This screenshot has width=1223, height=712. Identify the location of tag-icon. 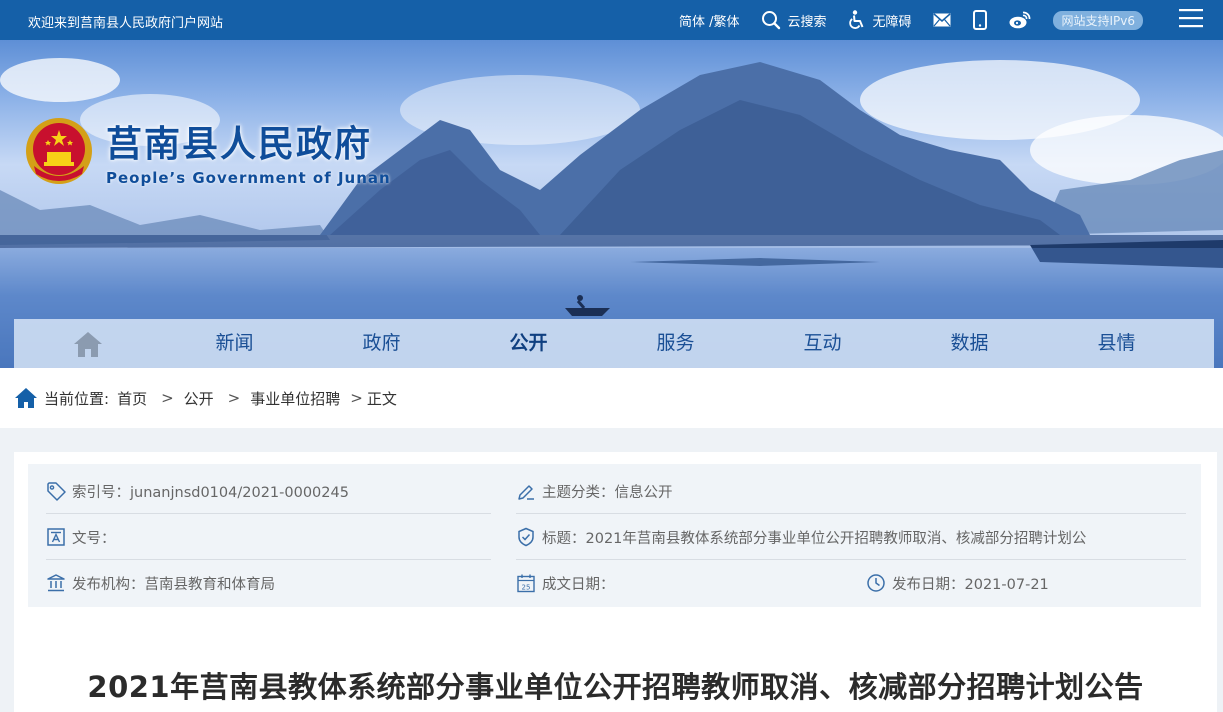
(56, 491).